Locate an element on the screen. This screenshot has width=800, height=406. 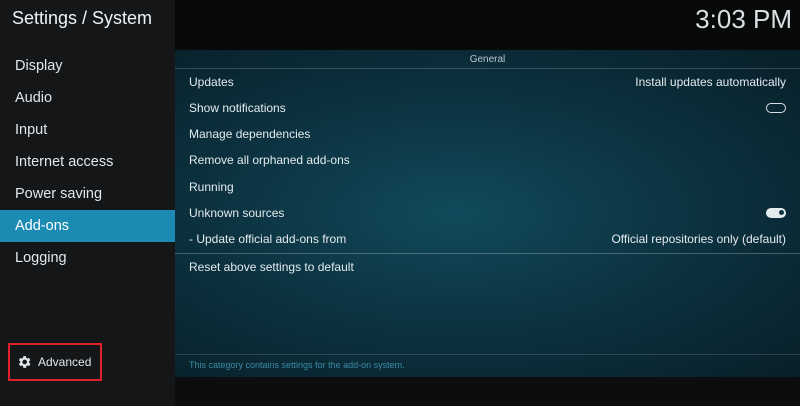
sidebar-item-power-saving: Power saving is located at coordinates (87, 194).